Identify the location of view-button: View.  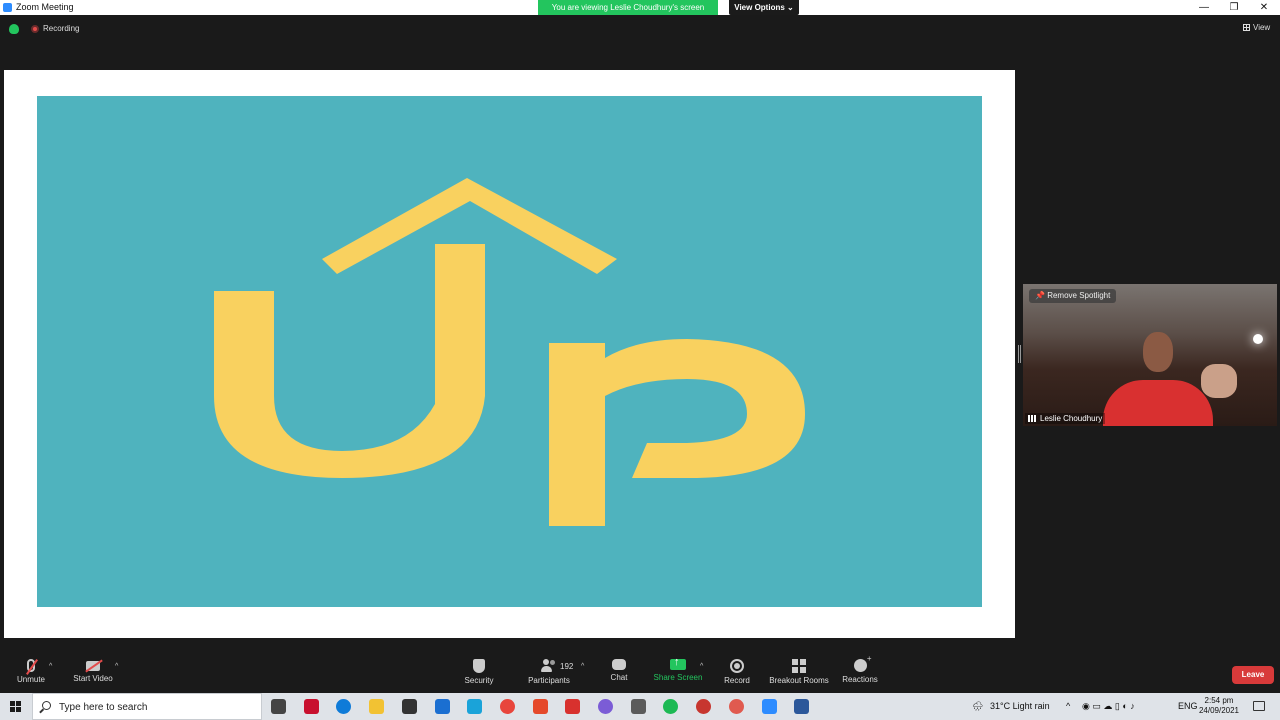
(1256, 27).